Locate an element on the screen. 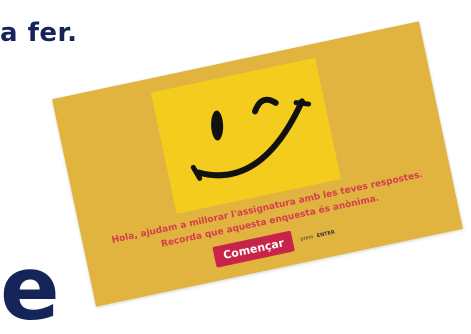 The image size is (471, 334). enter-hint-key: ENTER is located at coordinates (326, 234).